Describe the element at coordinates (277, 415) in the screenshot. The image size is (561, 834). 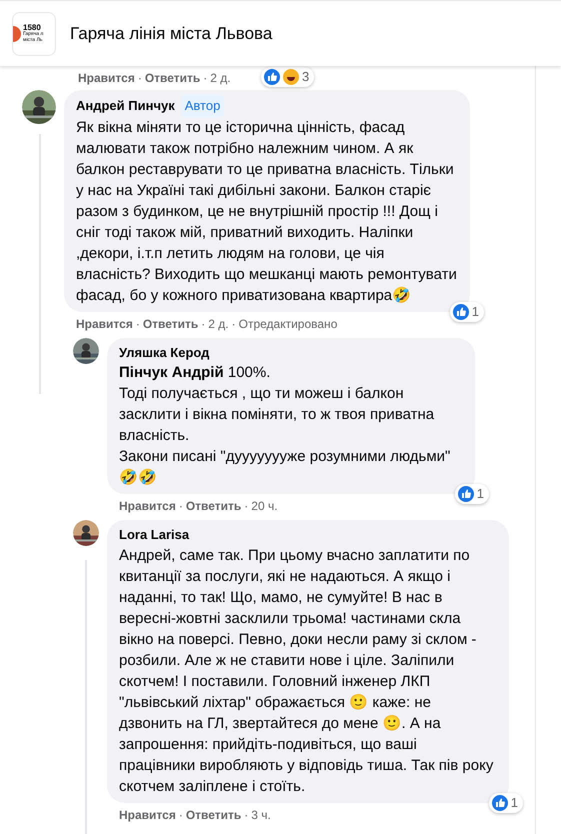
I see `comment-text: Тоді получається , що ти можеш і балкон засклити і вікна поміняти, то ж твоя приватна власність.` at that location.